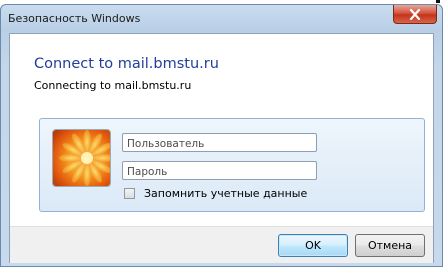 The height and width of the screenshot is (267, 446). I want to click on dialog-heading: Connect to mail.bmstu.ru, so click(126, 64).